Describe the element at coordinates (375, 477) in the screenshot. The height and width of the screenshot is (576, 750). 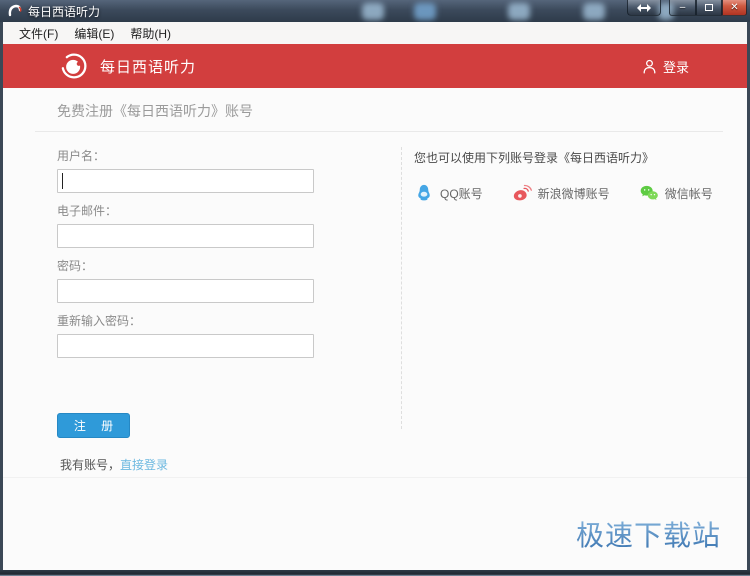
I see `divider` at that location.